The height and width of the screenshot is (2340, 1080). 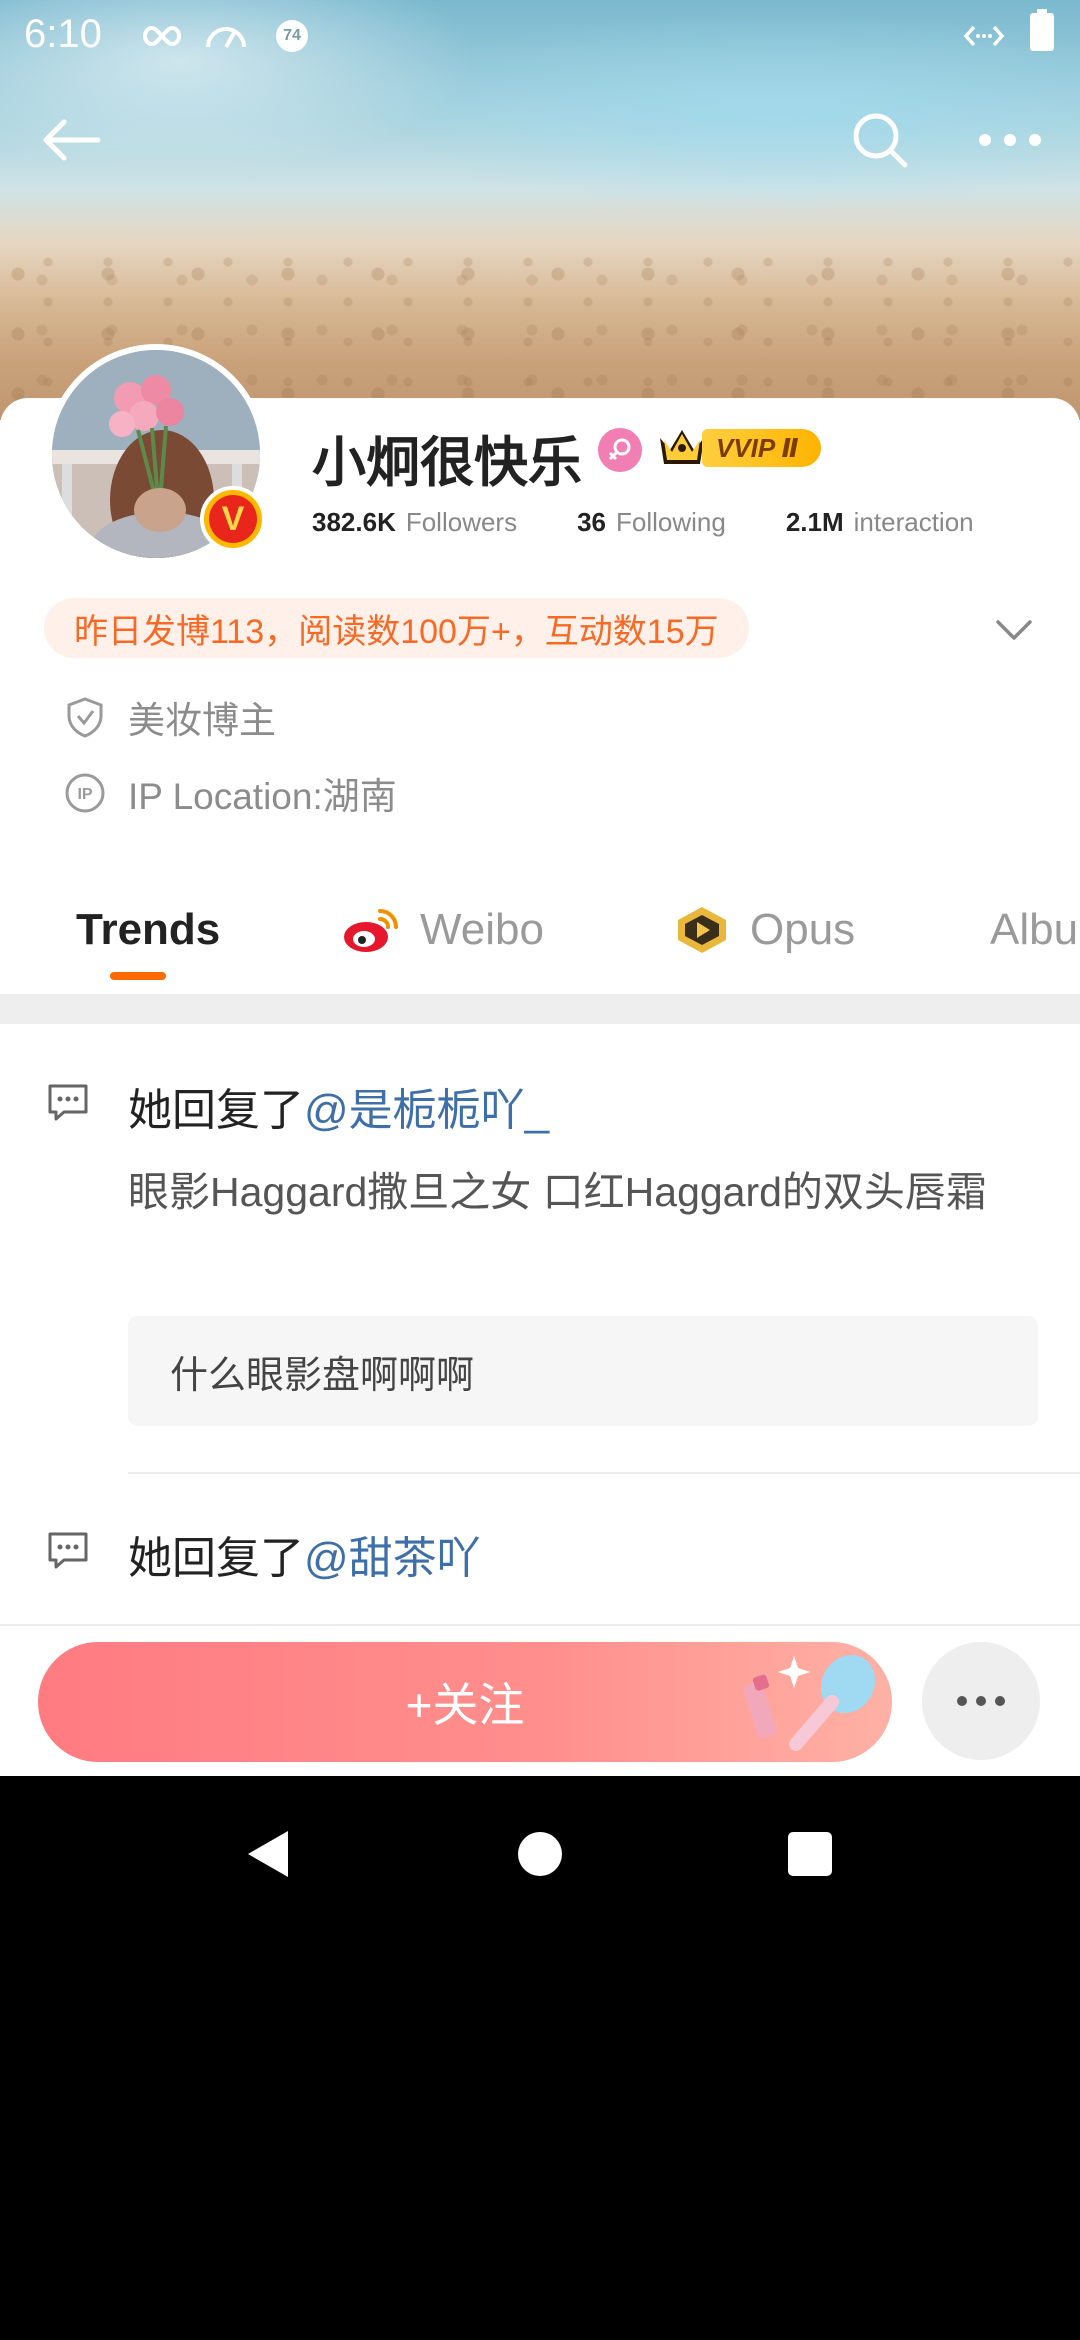 I want to click on category-tag-text: 美妆博主, so click(x=202, y=720).